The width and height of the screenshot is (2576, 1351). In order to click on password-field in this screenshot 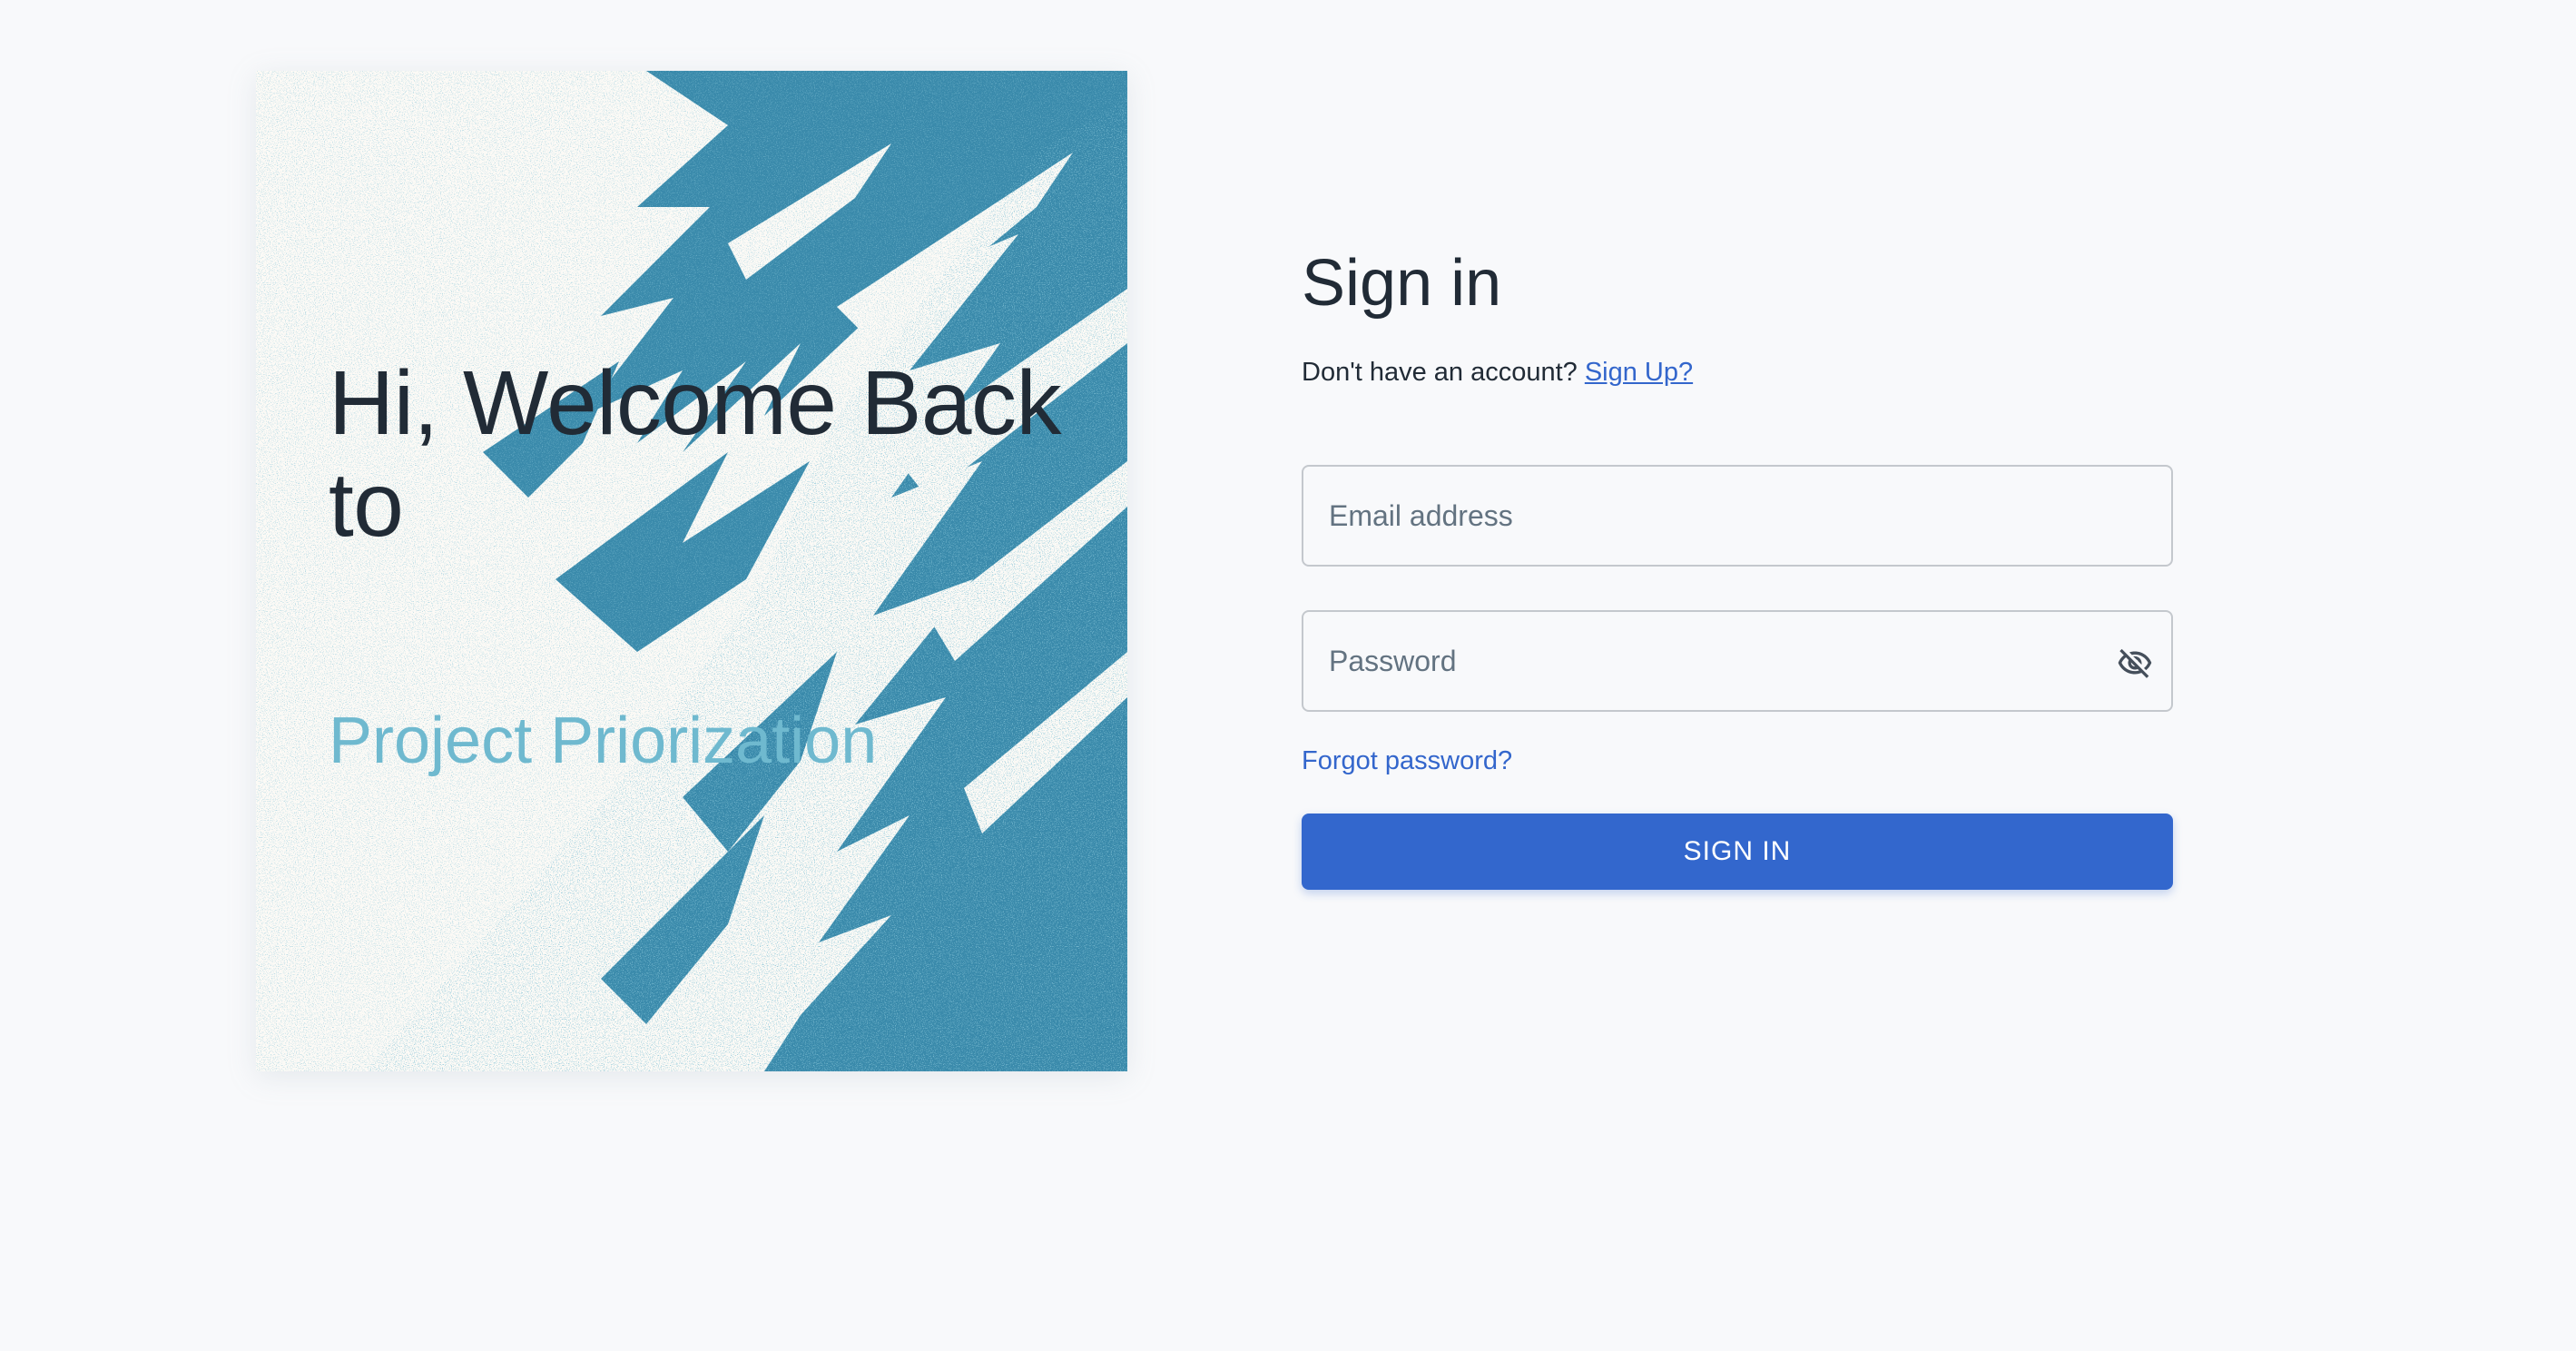, I will do `click(1737, 661)`.